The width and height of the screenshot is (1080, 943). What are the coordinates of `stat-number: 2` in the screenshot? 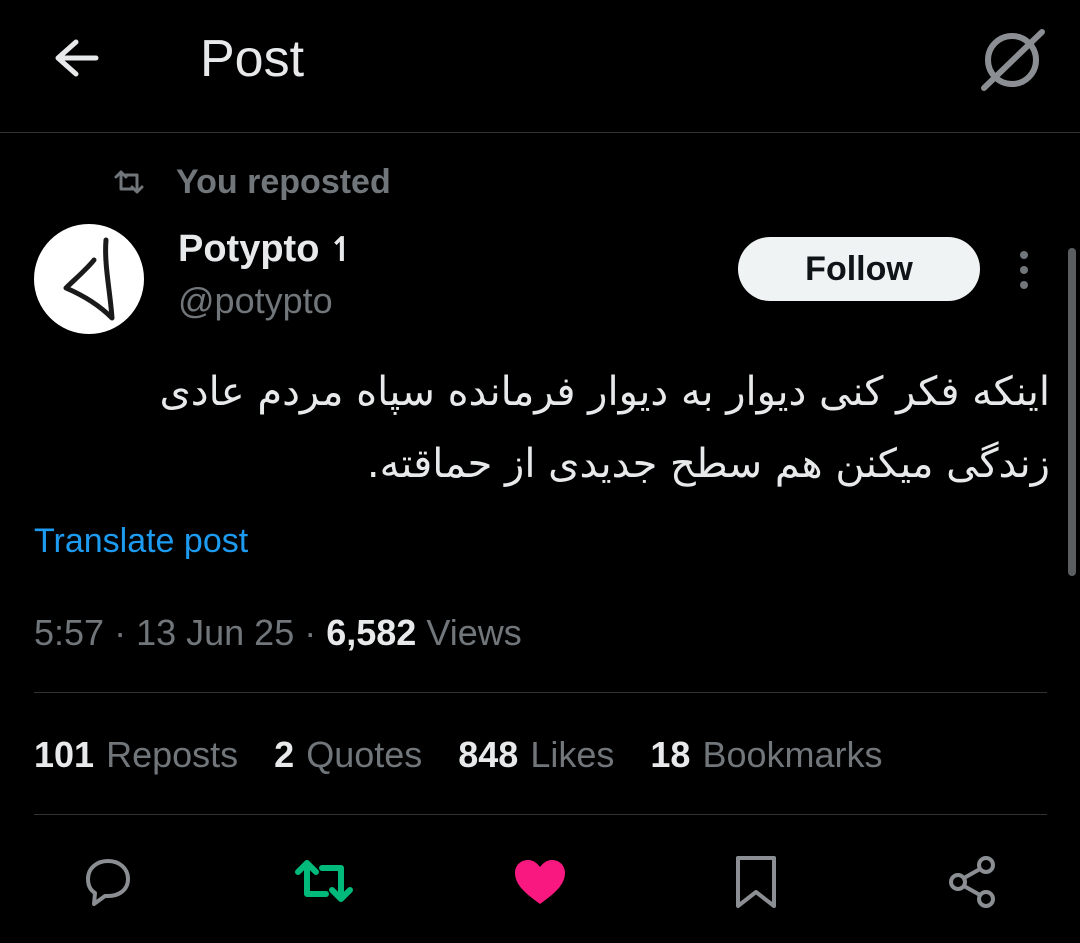 It's located at (284, 754).